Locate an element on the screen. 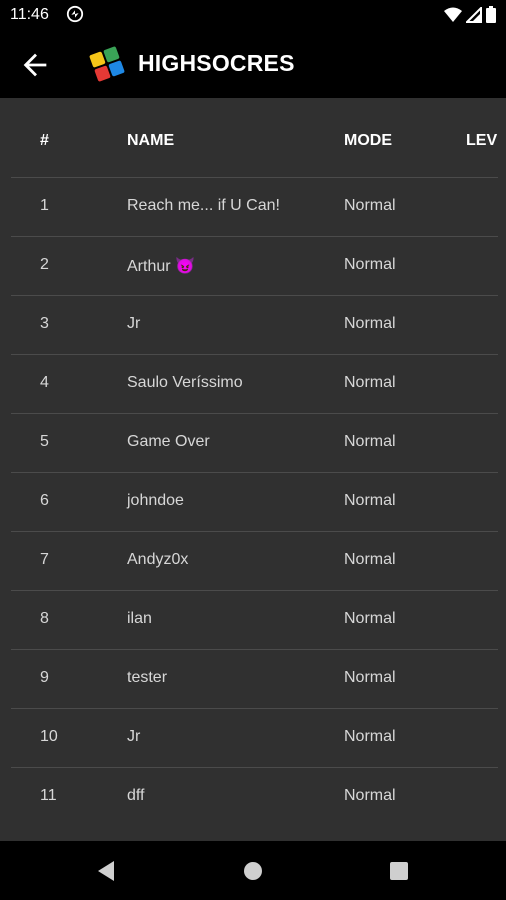  cell-name: johndoe is located at coordinates (155, 500).